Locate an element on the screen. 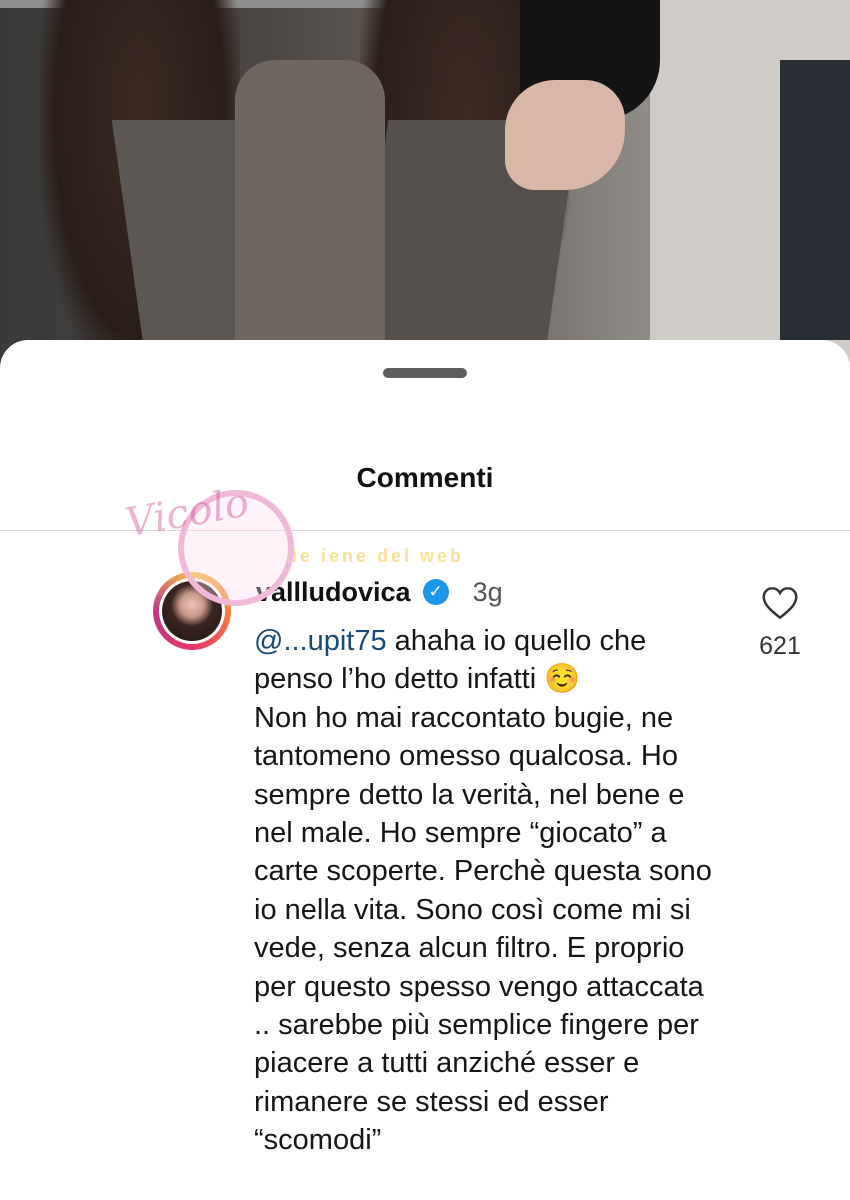  like-column: 621 is located at coordinates (780, 623).